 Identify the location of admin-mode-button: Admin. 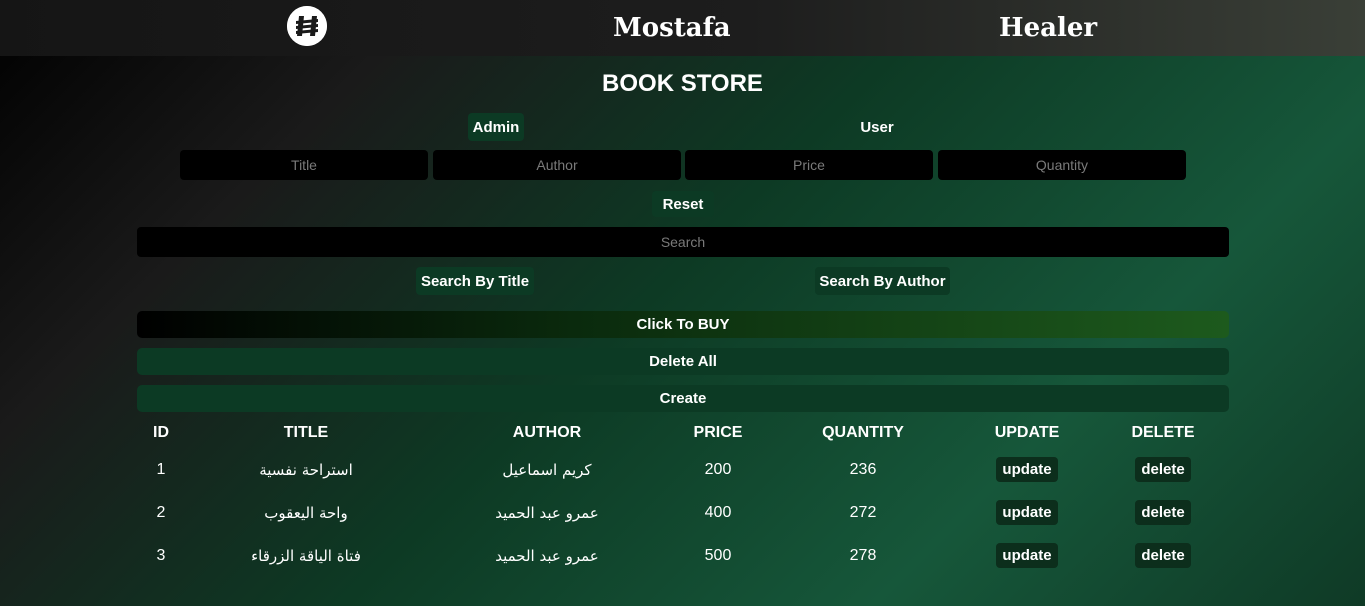
(496, 127).